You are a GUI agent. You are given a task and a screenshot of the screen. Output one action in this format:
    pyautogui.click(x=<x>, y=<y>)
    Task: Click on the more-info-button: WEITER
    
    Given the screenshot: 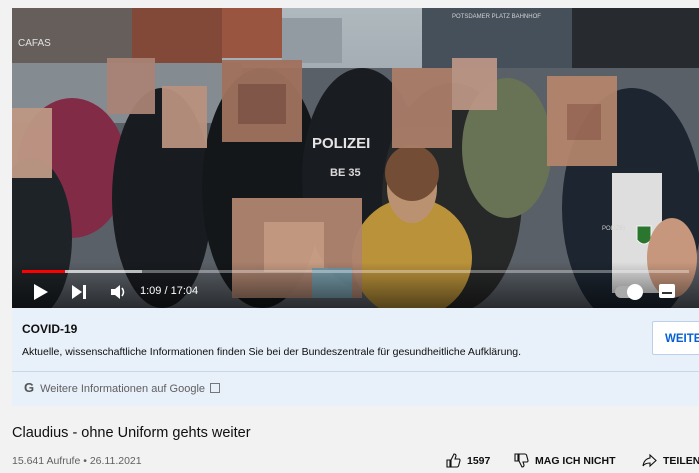 What is the action you would take?
    pyautogui.click(x=675, y=338)
    